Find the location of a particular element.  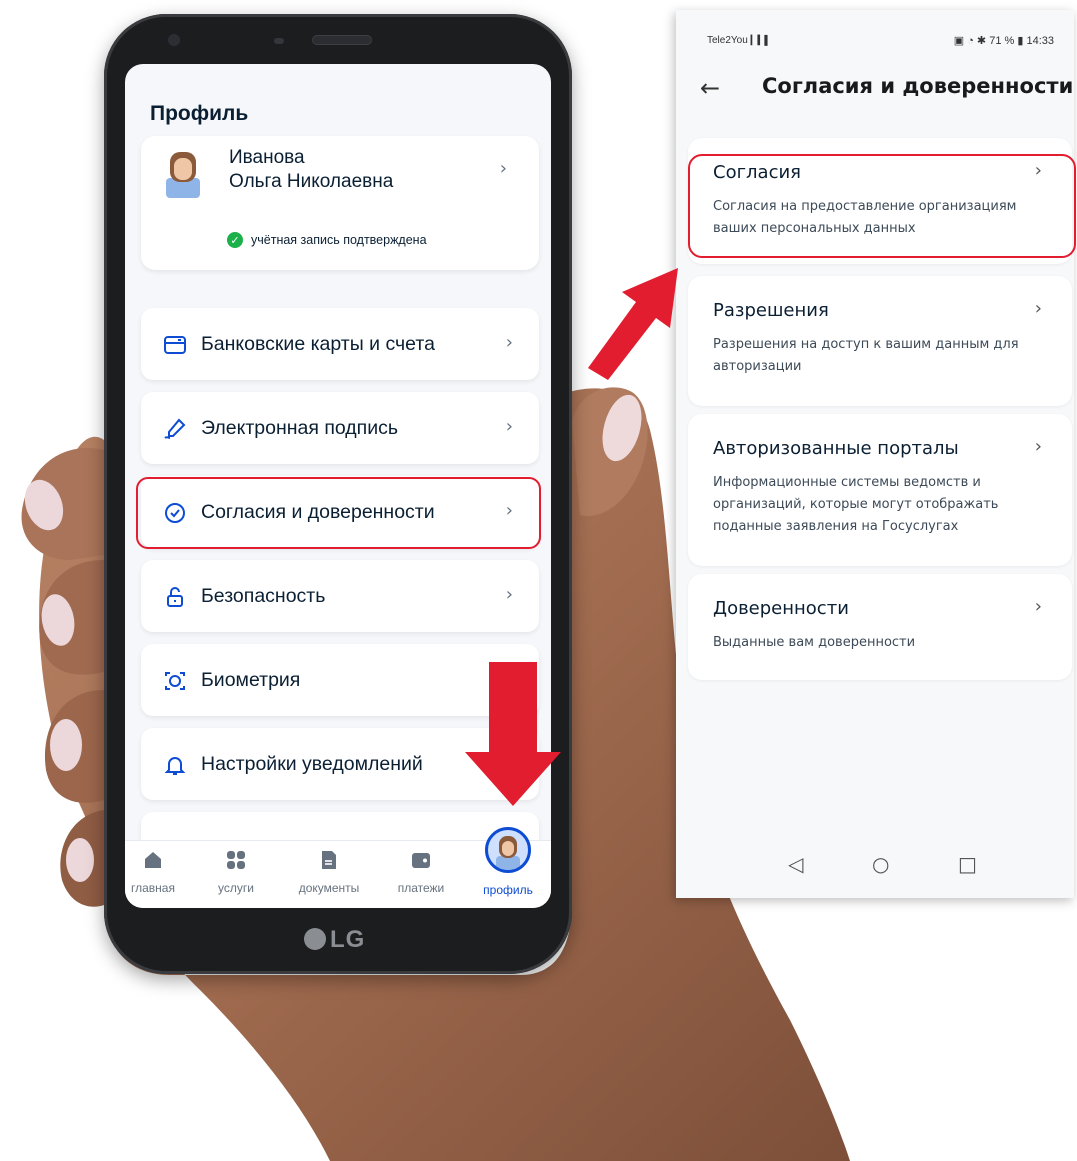

user-first-middle-name: Ольга Николаевна is located at coordinates (311, 181).